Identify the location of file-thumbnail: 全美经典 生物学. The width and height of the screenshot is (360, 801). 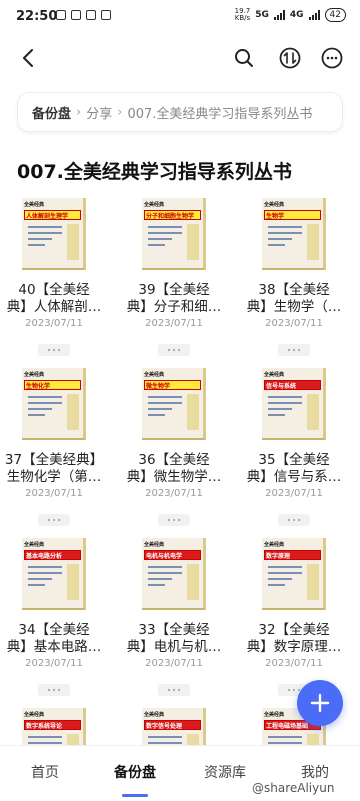
(294, 234).